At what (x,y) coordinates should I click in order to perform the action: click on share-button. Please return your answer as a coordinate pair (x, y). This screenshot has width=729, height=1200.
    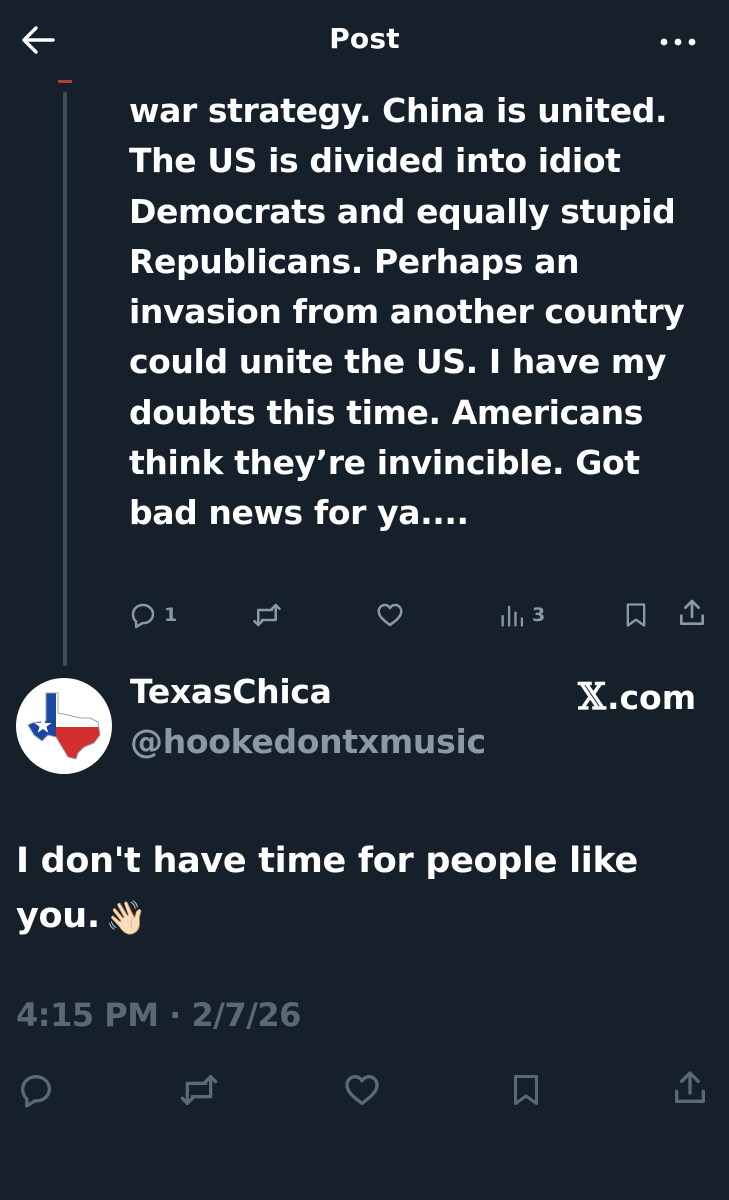
    Looking at the image, I should click on (690, 1088).